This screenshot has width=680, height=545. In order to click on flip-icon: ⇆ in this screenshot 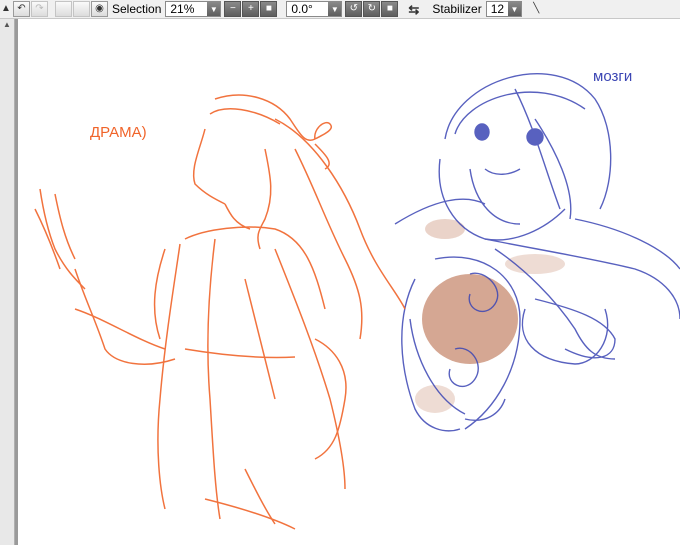, I will do `click(414, 9)`.